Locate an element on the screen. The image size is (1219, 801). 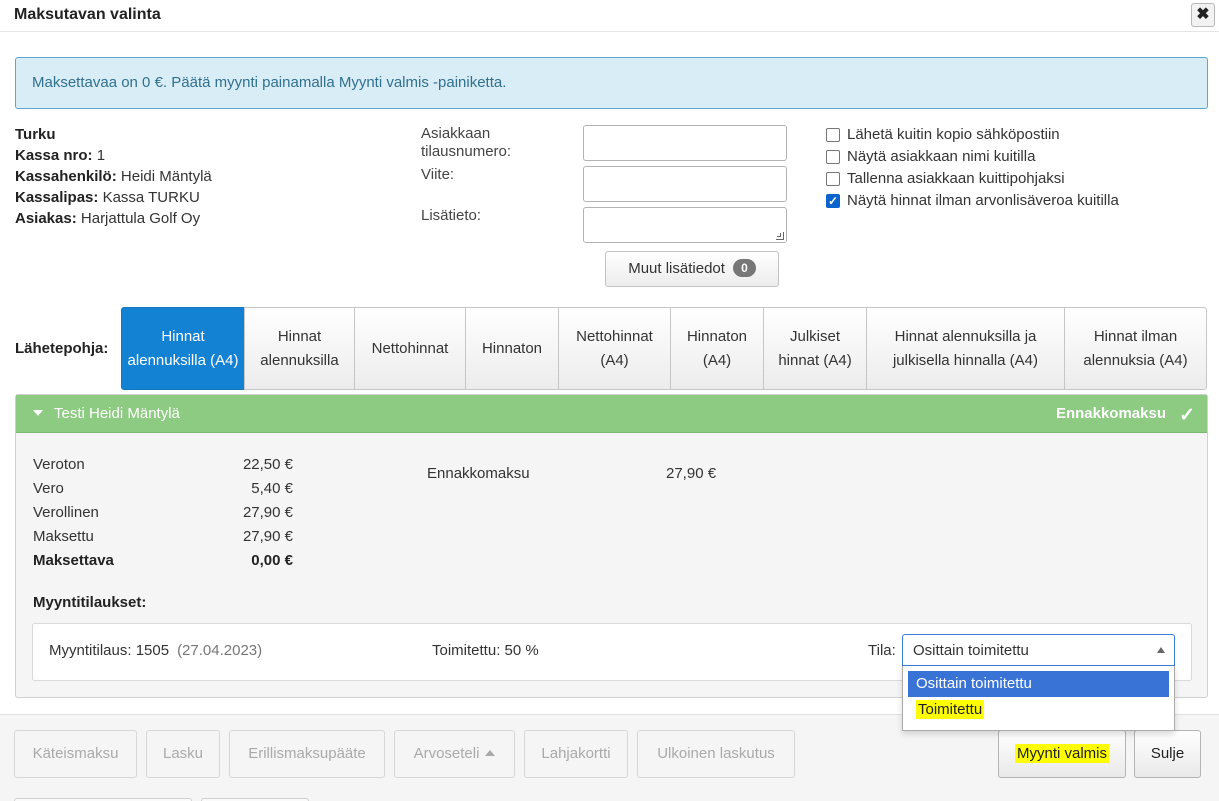
sales-orders-title: Myyntitilaukset: is located at coordinates (90, 602).